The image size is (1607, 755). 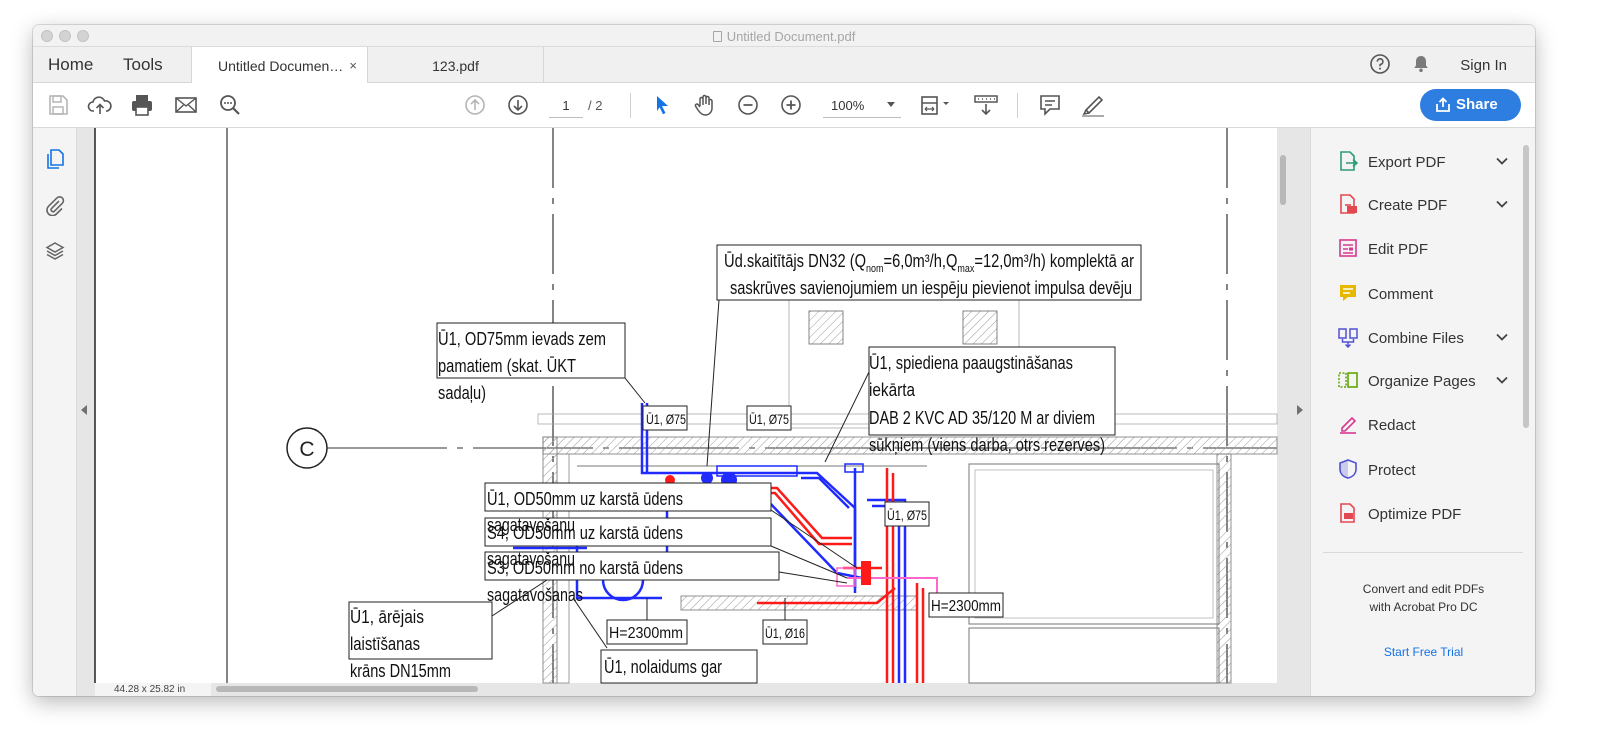 I want to click on print-icon, so click(x=142, y=105).